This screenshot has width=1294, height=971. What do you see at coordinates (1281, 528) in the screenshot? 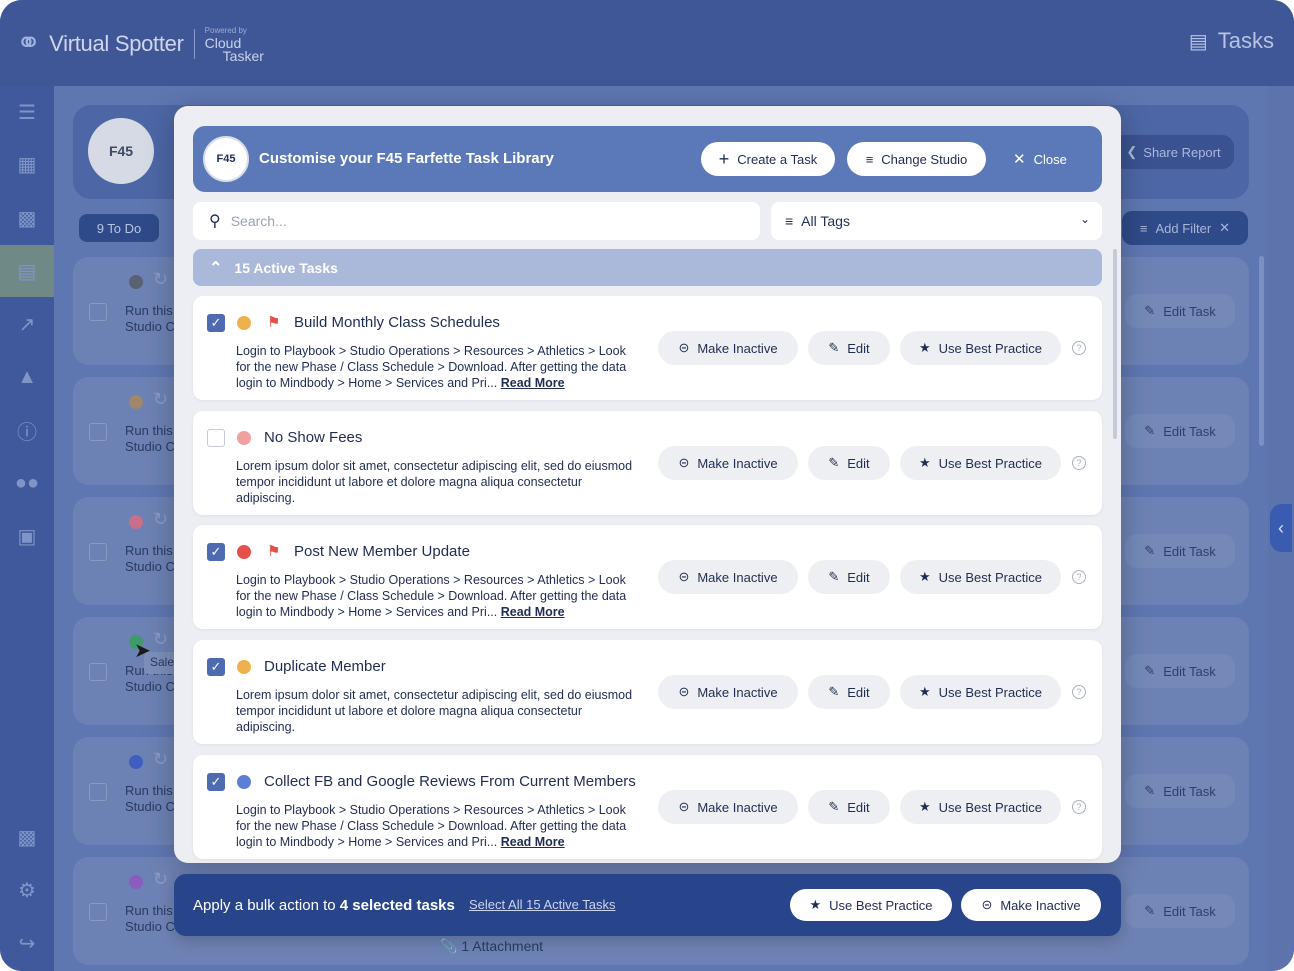
I see `collapse-panel-tab: ‹` at bounding box center [1281, 528].